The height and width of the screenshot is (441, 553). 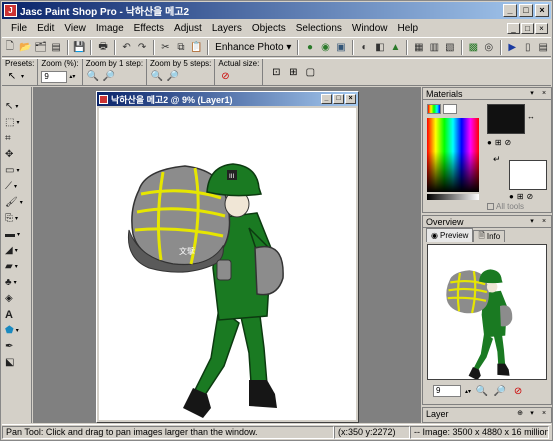 I want to click on enhance-photo-dropdown: Enhance Photo ▾, so click(x=253, y=47).